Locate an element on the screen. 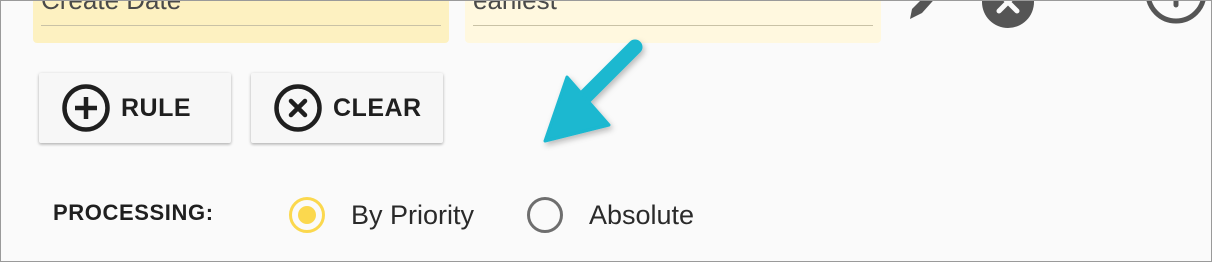  radio-absolute: Absolute is located at coordinates (610, 215).